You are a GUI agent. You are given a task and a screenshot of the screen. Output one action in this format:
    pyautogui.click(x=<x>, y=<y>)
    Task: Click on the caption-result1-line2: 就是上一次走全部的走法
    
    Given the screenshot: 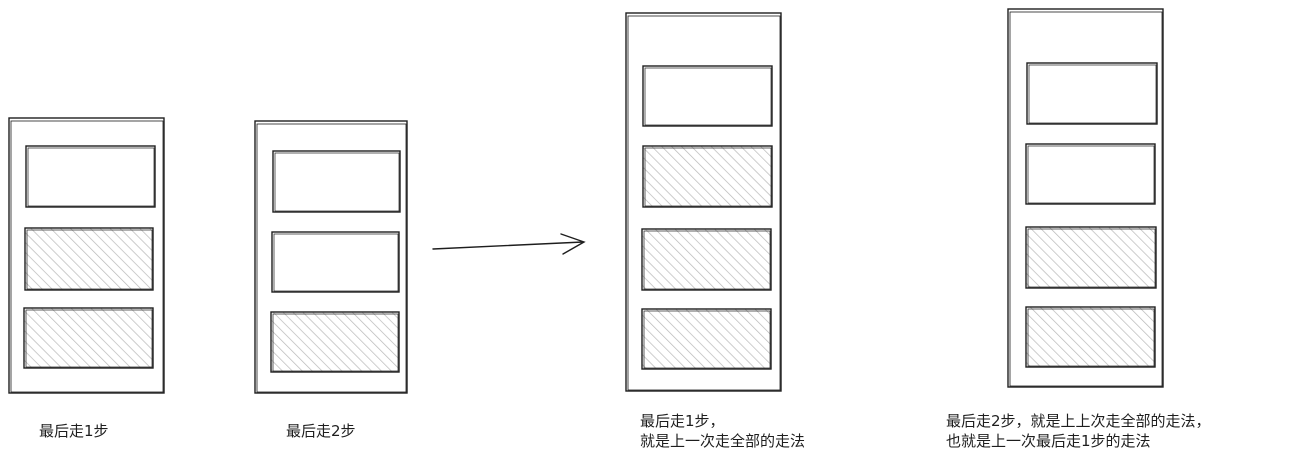 What is the action you would take?
    pyautogui.click(x=723, y=441)
    